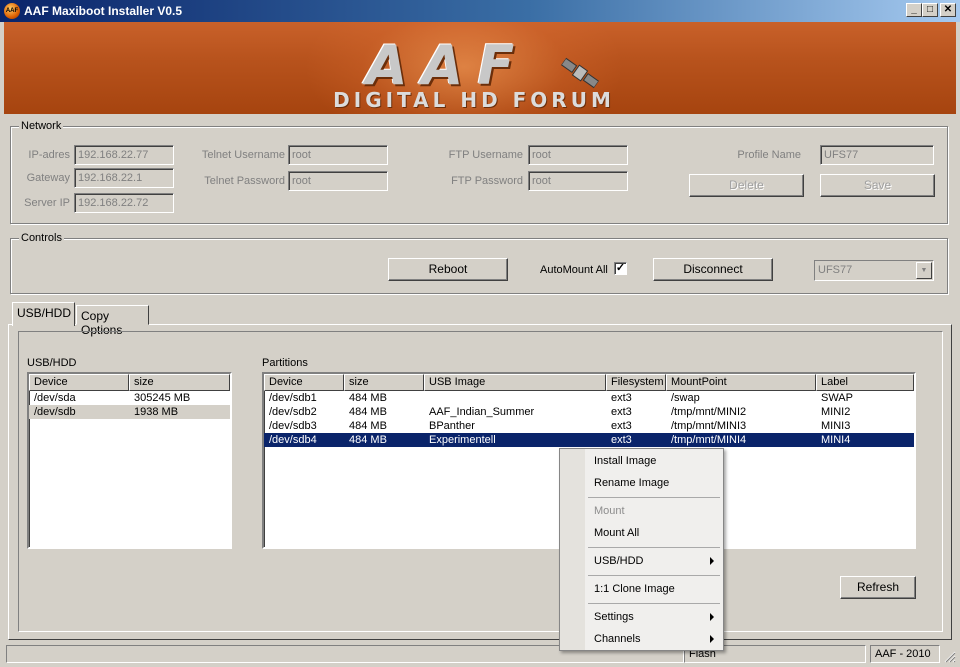  What do you see at coordinates (836, 440) in the screenshot?
I see `cell-label: MINI4` at bounding box center [836, 440].